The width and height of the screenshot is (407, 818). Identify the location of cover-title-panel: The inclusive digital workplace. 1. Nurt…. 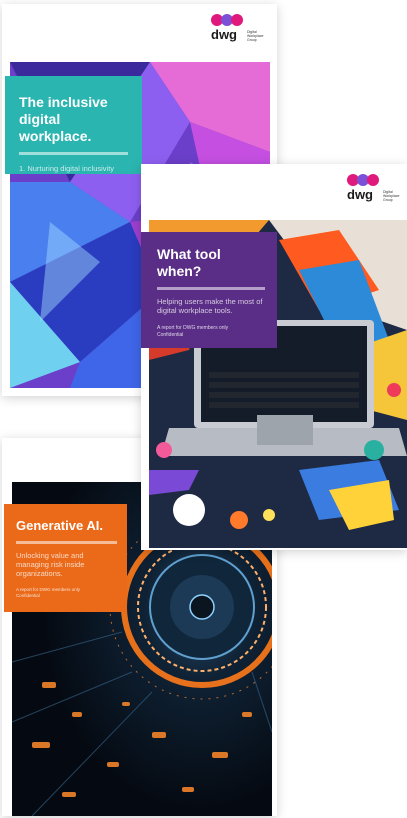
(73, 125).